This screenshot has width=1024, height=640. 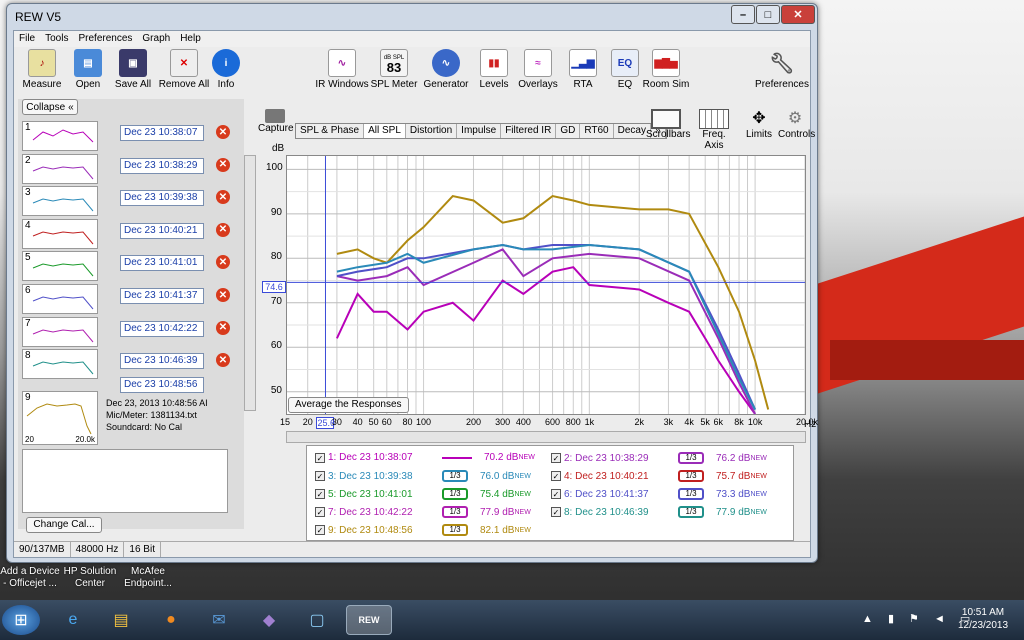 I want to click on spl-meter-button: dB SPL 83 SPL Meter, so click(x=394, y=69).